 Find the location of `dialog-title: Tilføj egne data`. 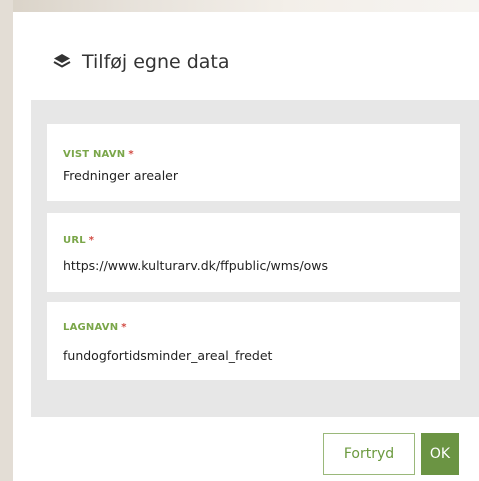

dialog-title: Tilføj egne data is located at coordinates (156, 62).